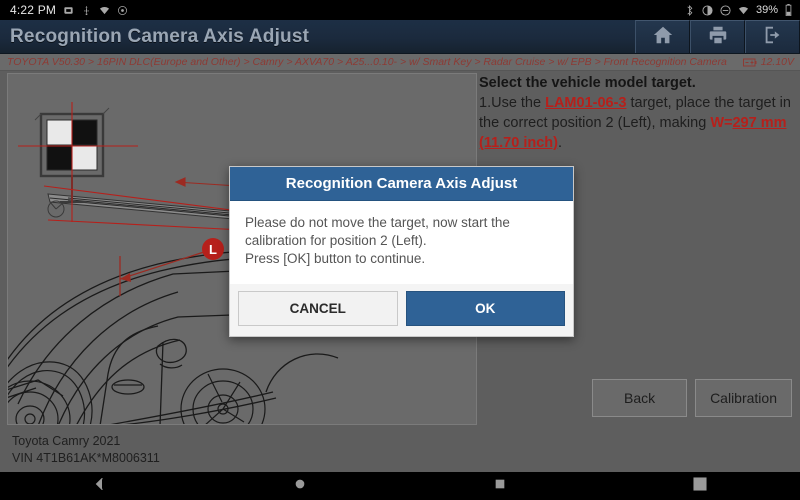 The image size is (800, 500). Describe the element at coordinates (749, 62) in the screenshot. I see `battery-icon` at that location.